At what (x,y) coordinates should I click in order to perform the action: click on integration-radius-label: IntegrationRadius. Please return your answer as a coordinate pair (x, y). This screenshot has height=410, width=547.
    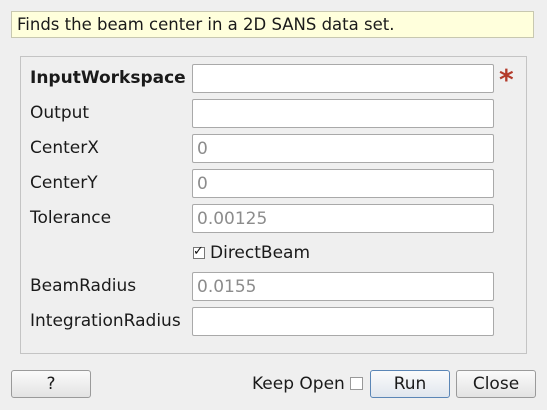
    Looking at the image, I should click on (105, 321).